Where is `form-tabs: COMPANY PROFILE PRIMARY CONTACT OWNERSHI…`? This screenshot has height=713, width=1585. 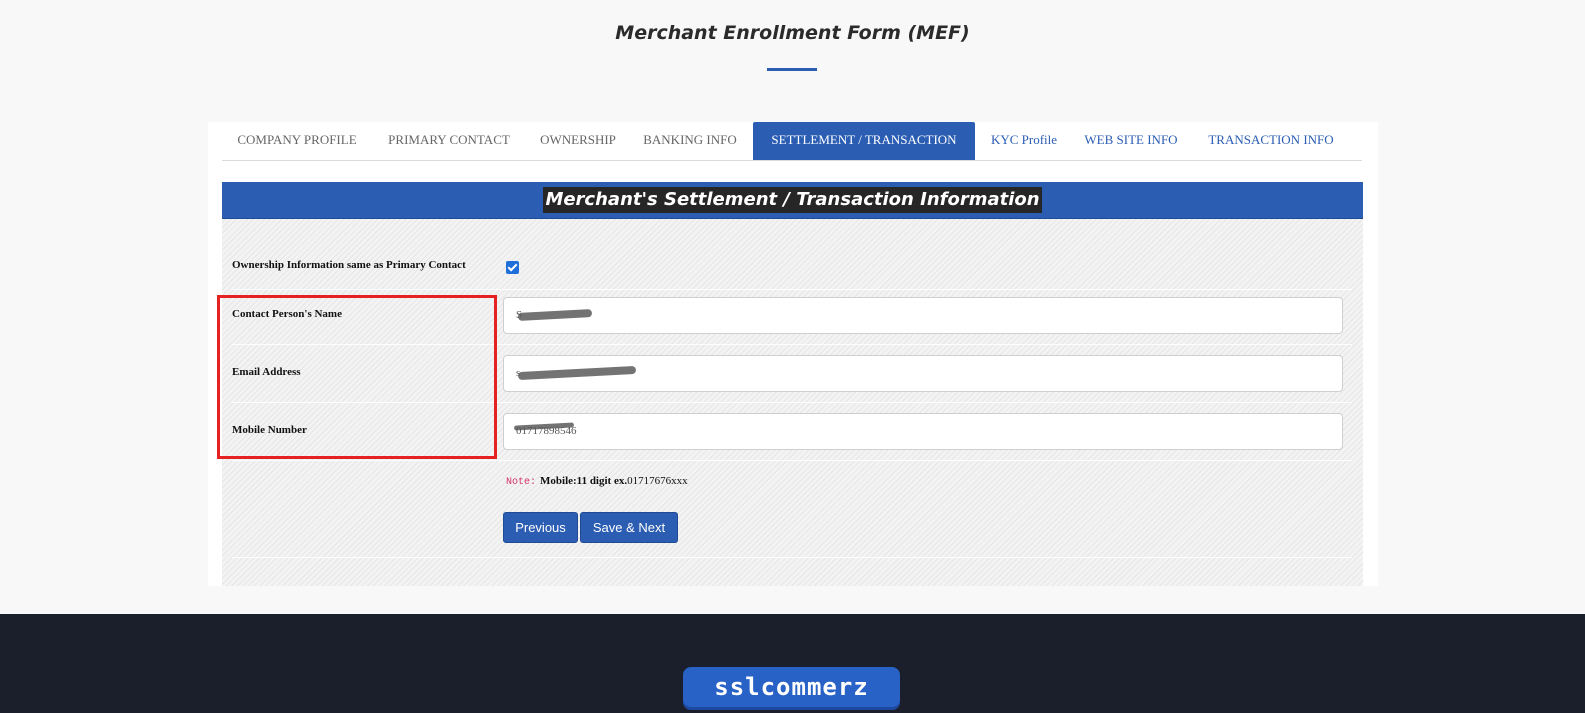 form-tabs: COMPANY PROFILE PRIMARY CONTACT OWNERSHI… is located at coordinates (792, 141).